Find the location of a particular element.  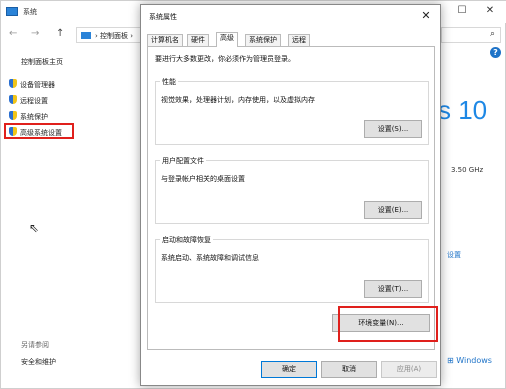

tab-remote: 远程 is located at coordinates (299, 40).